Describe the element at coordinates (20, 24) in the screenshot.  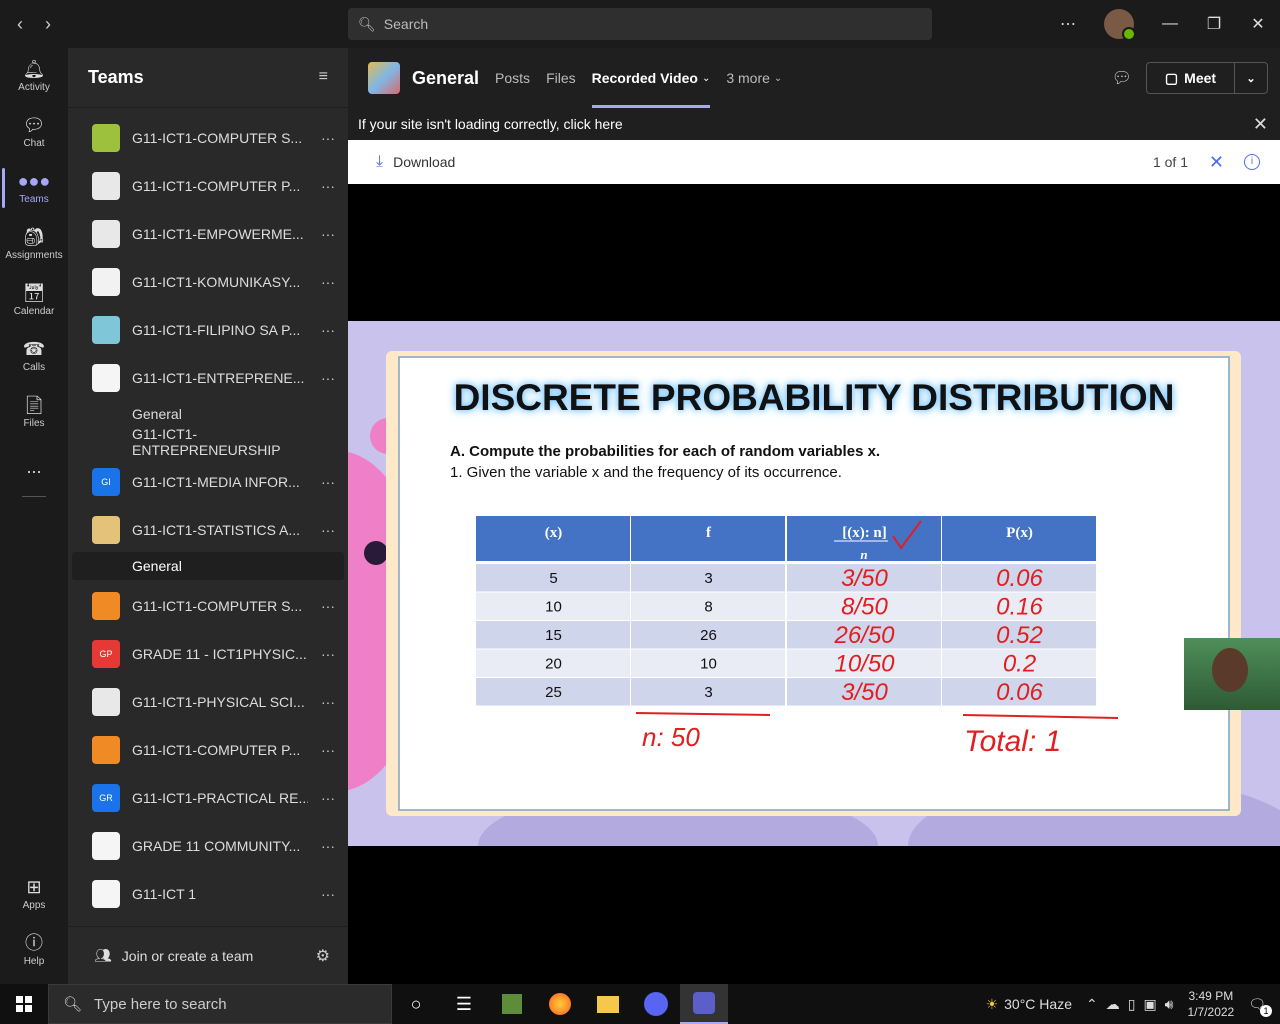
I see `back-icon: ‹` at that location.